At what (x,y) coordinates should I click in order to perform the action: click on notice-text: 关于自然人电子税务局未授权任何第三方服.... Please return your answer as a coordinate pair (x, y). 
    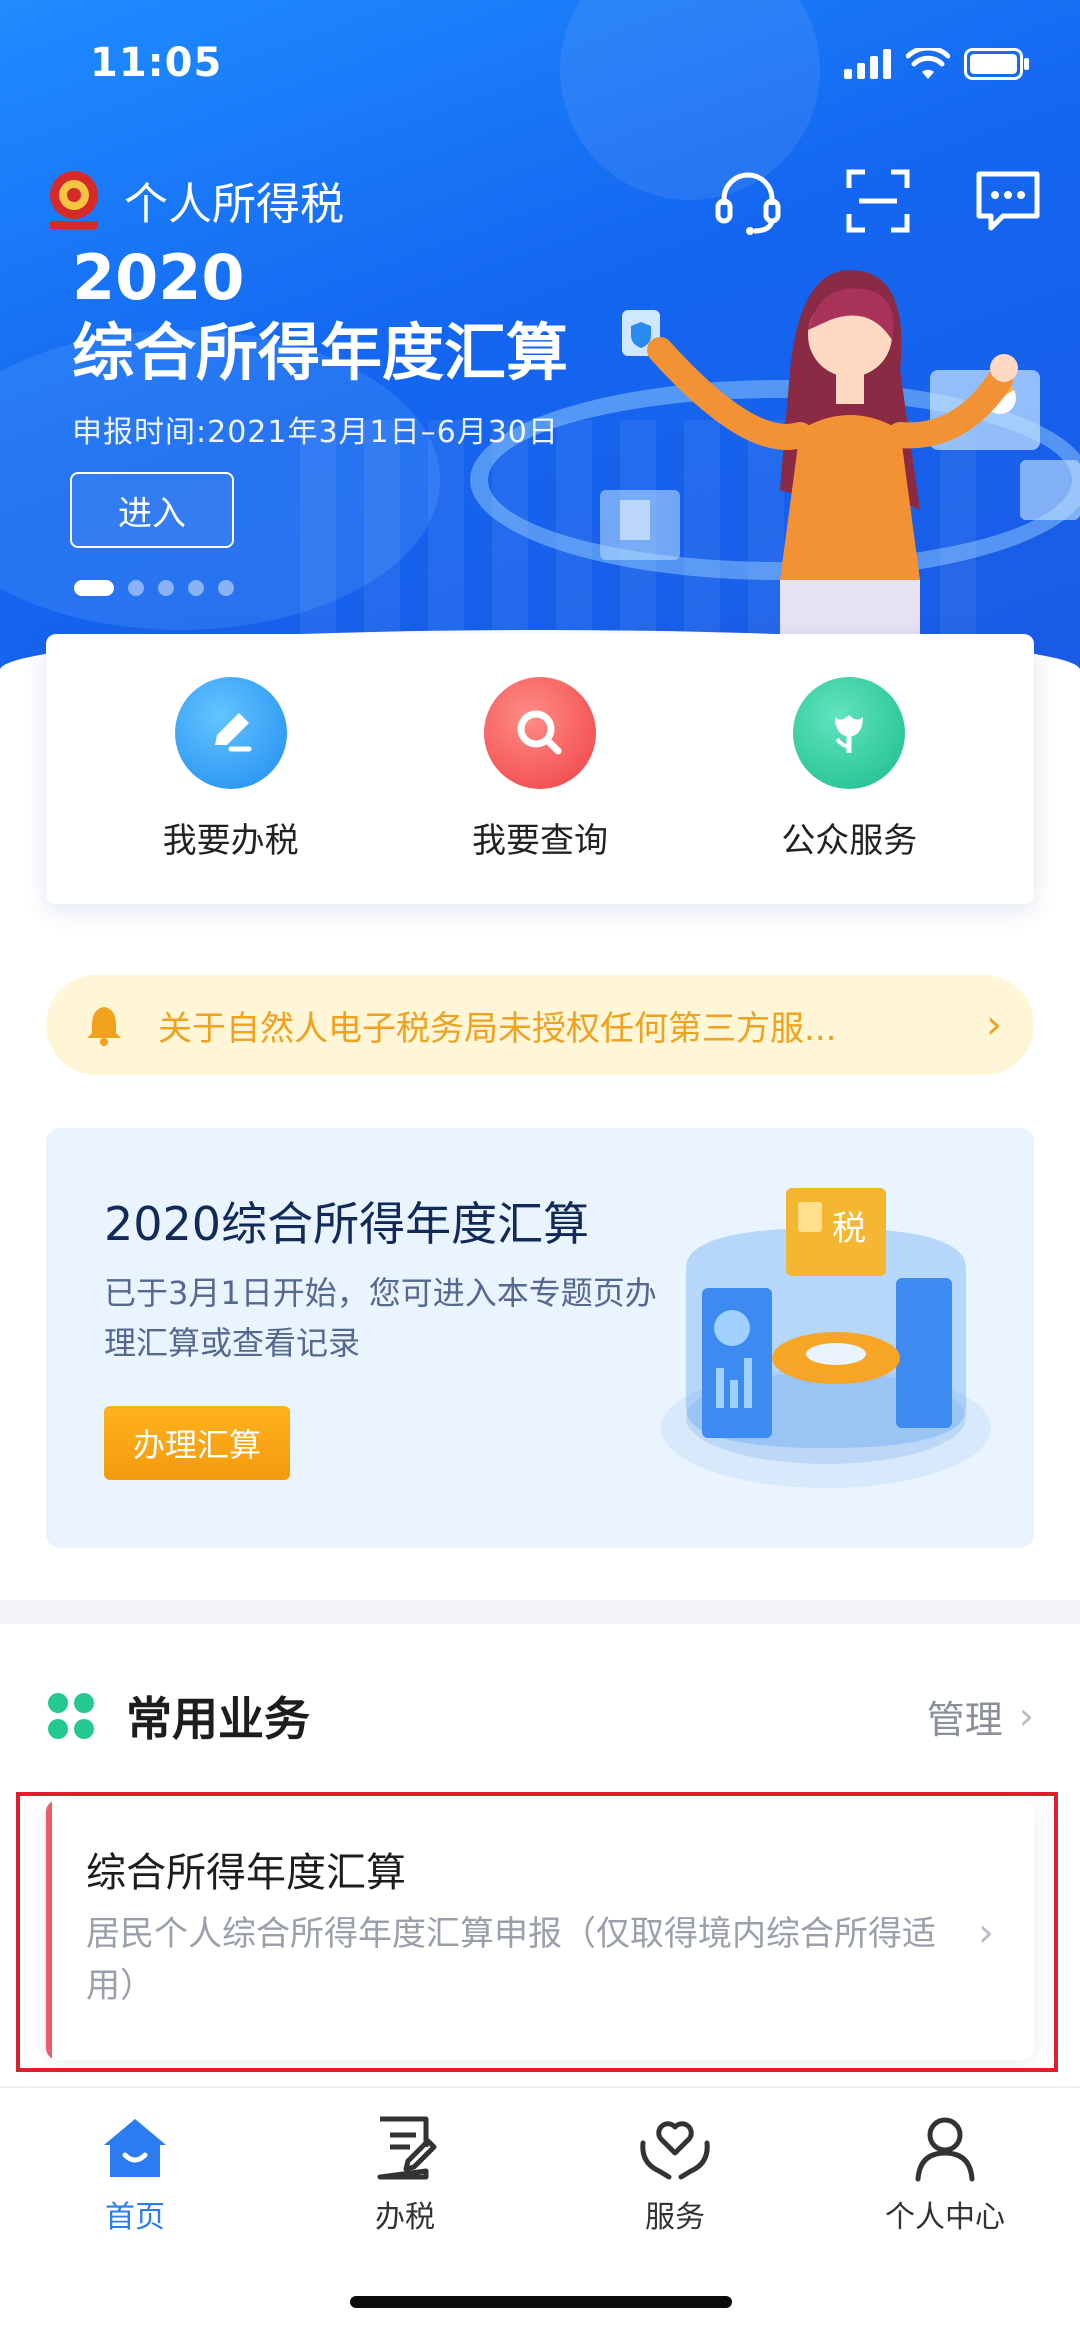
    Looking at the image, I should click on (497, 1028).